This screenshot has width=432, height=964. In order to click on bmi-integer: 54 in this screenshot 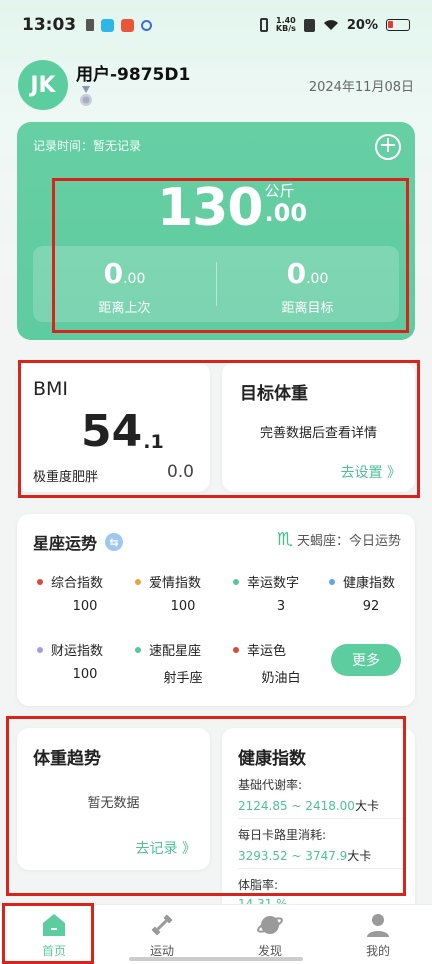, I will do `click(112, 431)`.